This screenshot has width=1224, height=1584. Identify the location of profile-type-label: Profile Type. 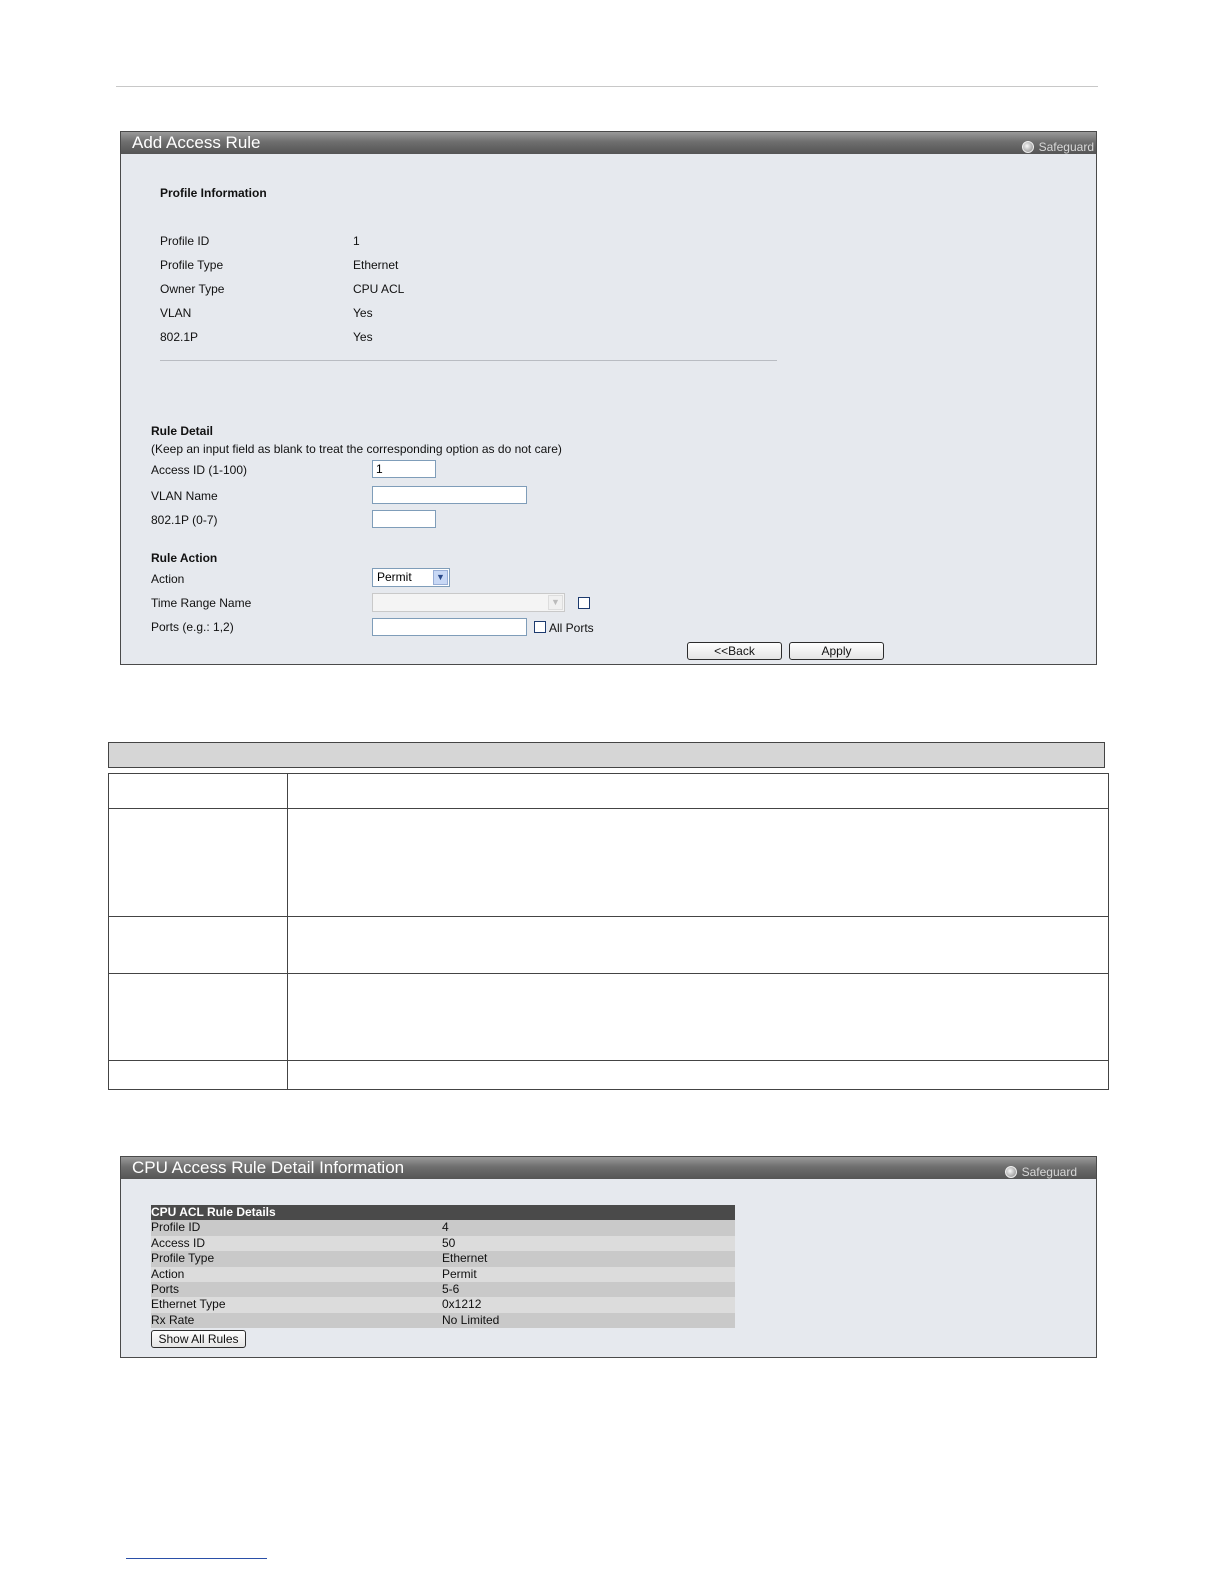
(192, 265).